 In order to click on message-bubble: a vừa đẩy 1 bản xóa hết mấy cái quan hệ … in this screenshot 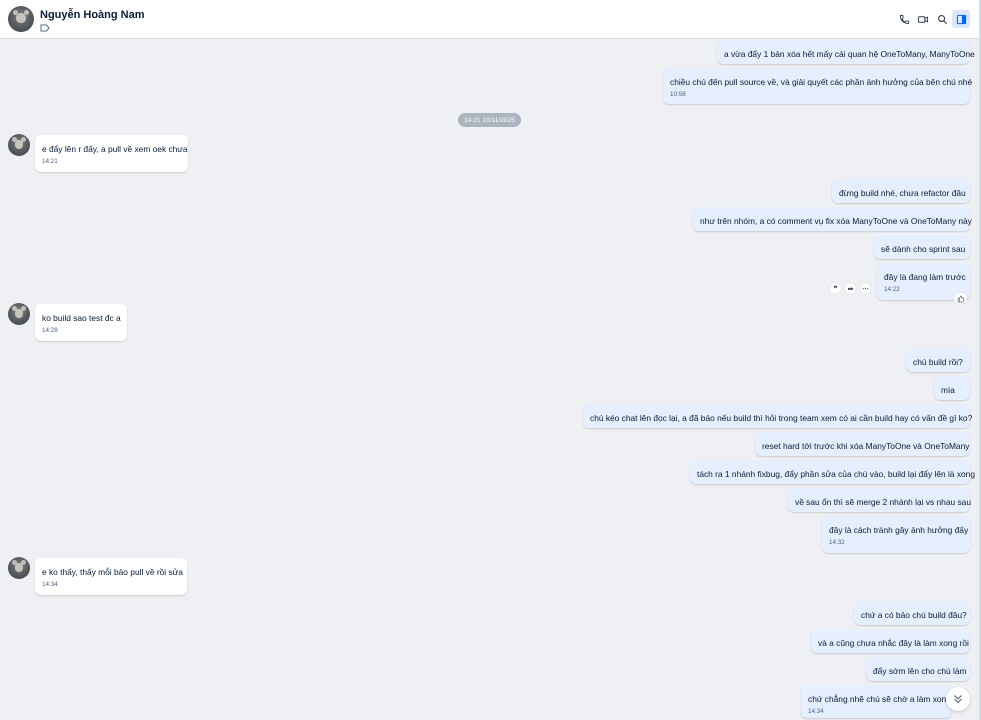, I will do `click(846, 52)`.